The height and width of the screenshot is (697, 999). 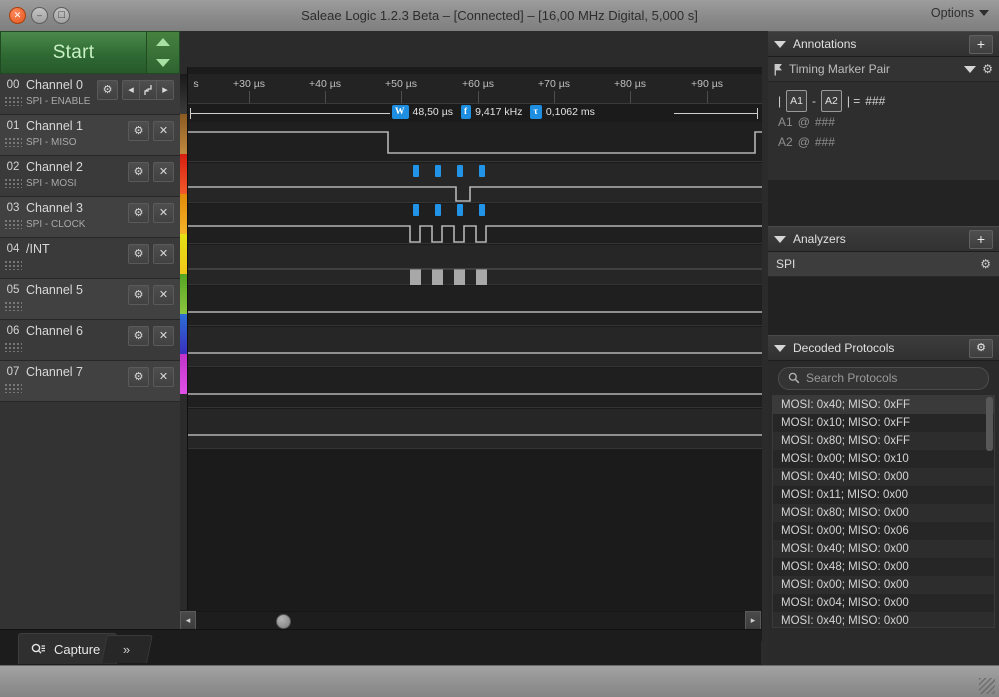 What do you see at coordinates (883, 585) in the screenshot?
I see `protocol-row: MOSI: 0x00; MISO: 0x00` at bounding box center [883, 585].